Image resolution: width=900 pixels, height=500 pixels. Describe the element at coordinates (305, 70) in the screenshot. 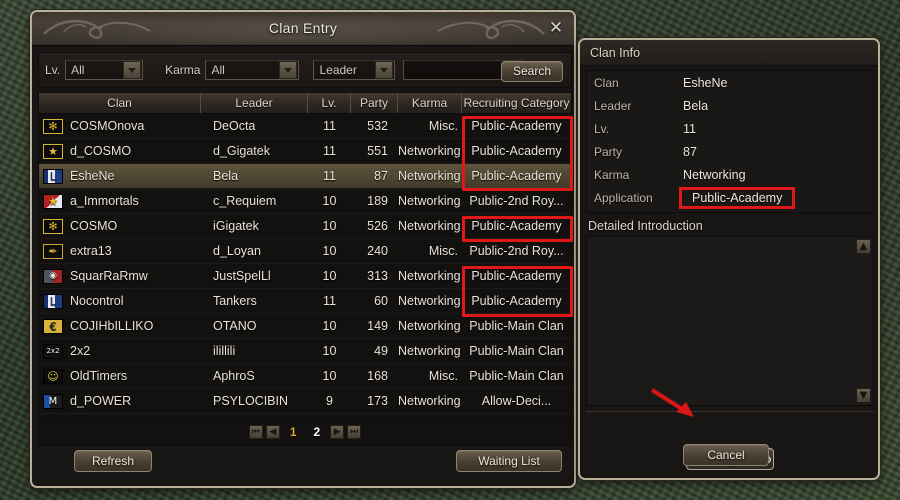

I see `filter-bar: Lv. All Karma All Leader Search` at that location.